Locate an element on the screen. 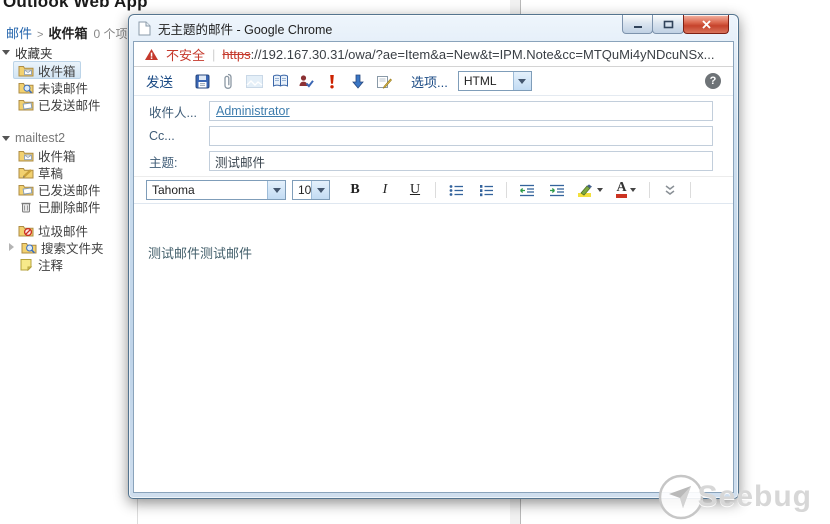  signature-icon is located at coordinates (384, 82).